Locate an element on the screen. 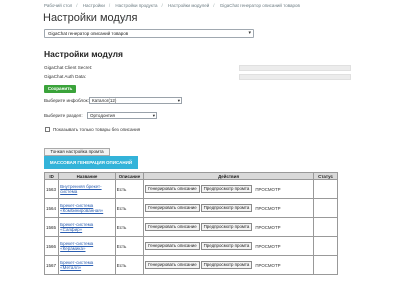  client-secret-field is located at coordinates (295, 68).